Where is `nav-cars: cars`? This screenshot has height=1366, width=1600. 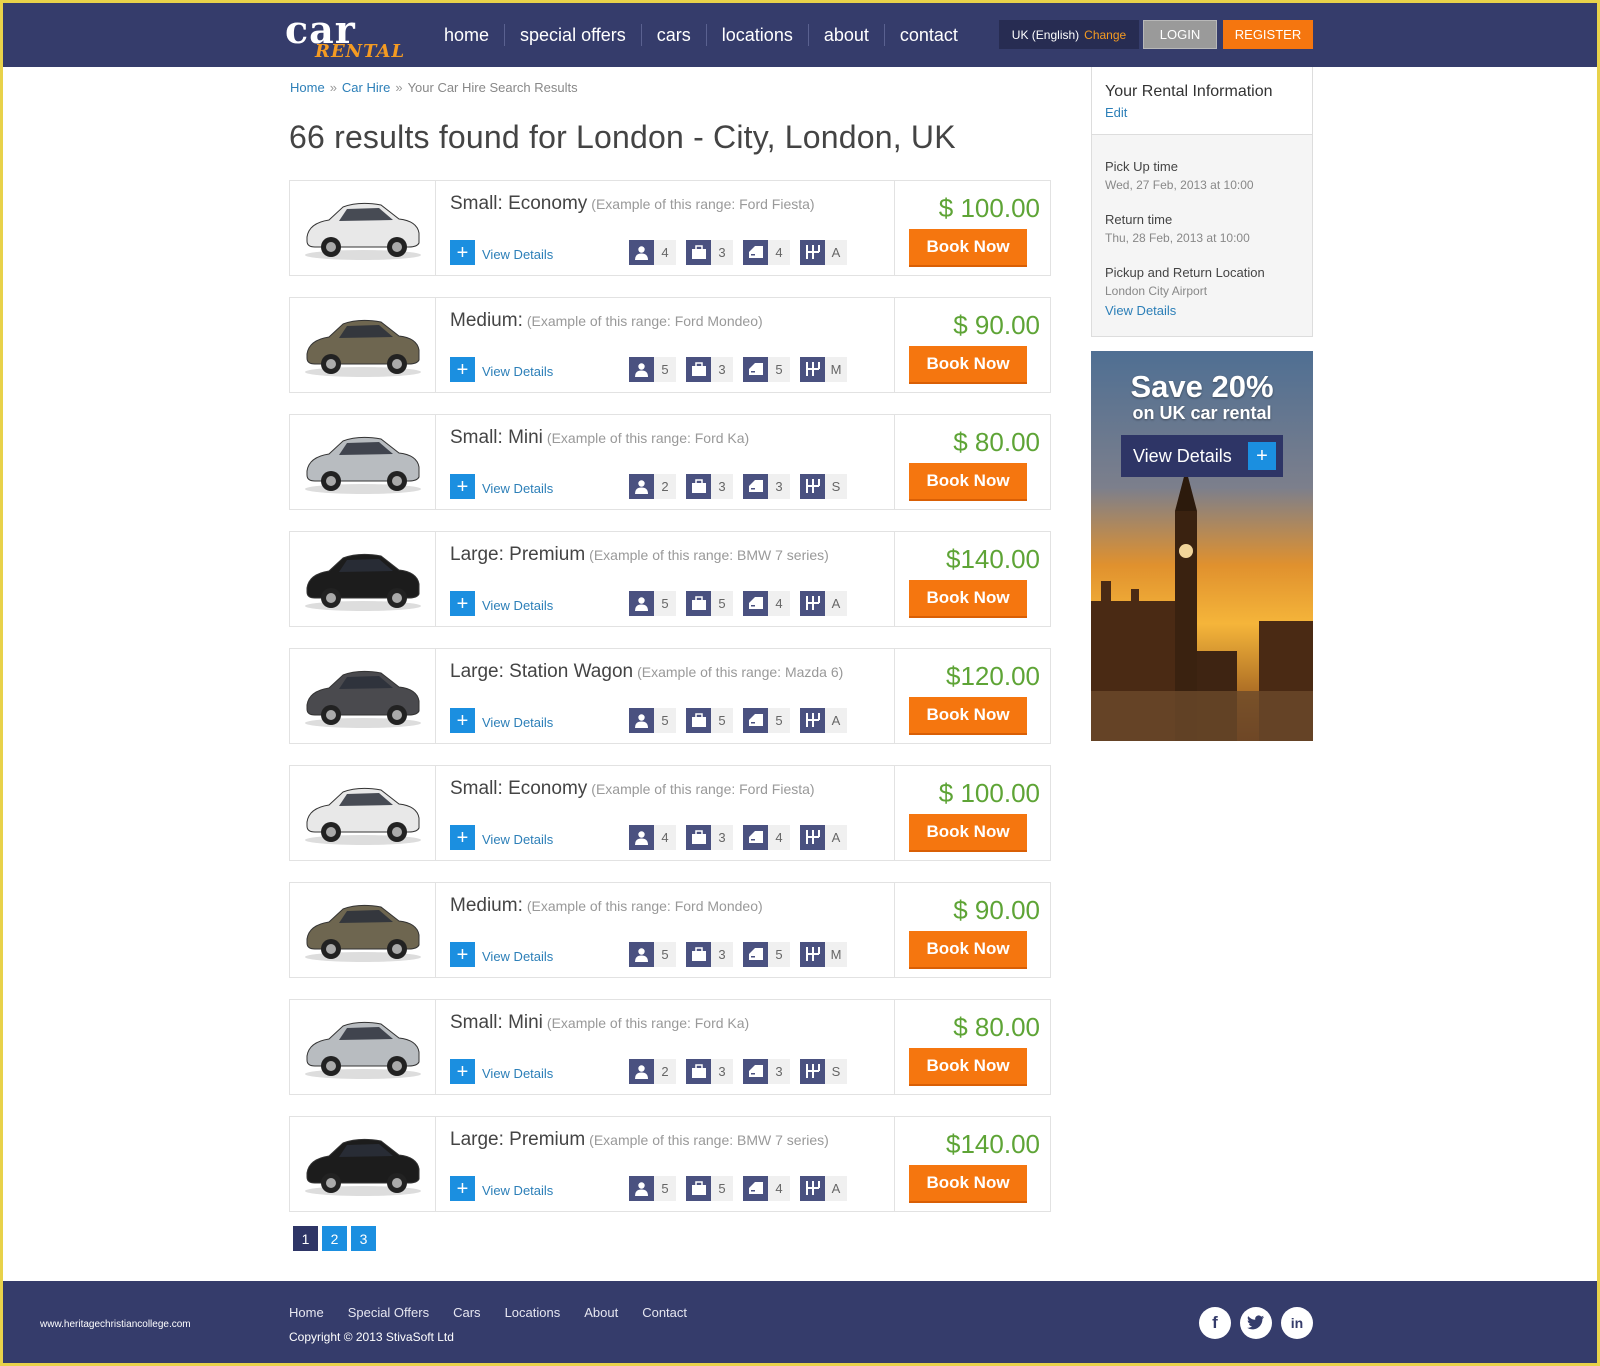
nav-cars: cars is located at coordinates (673, 35).